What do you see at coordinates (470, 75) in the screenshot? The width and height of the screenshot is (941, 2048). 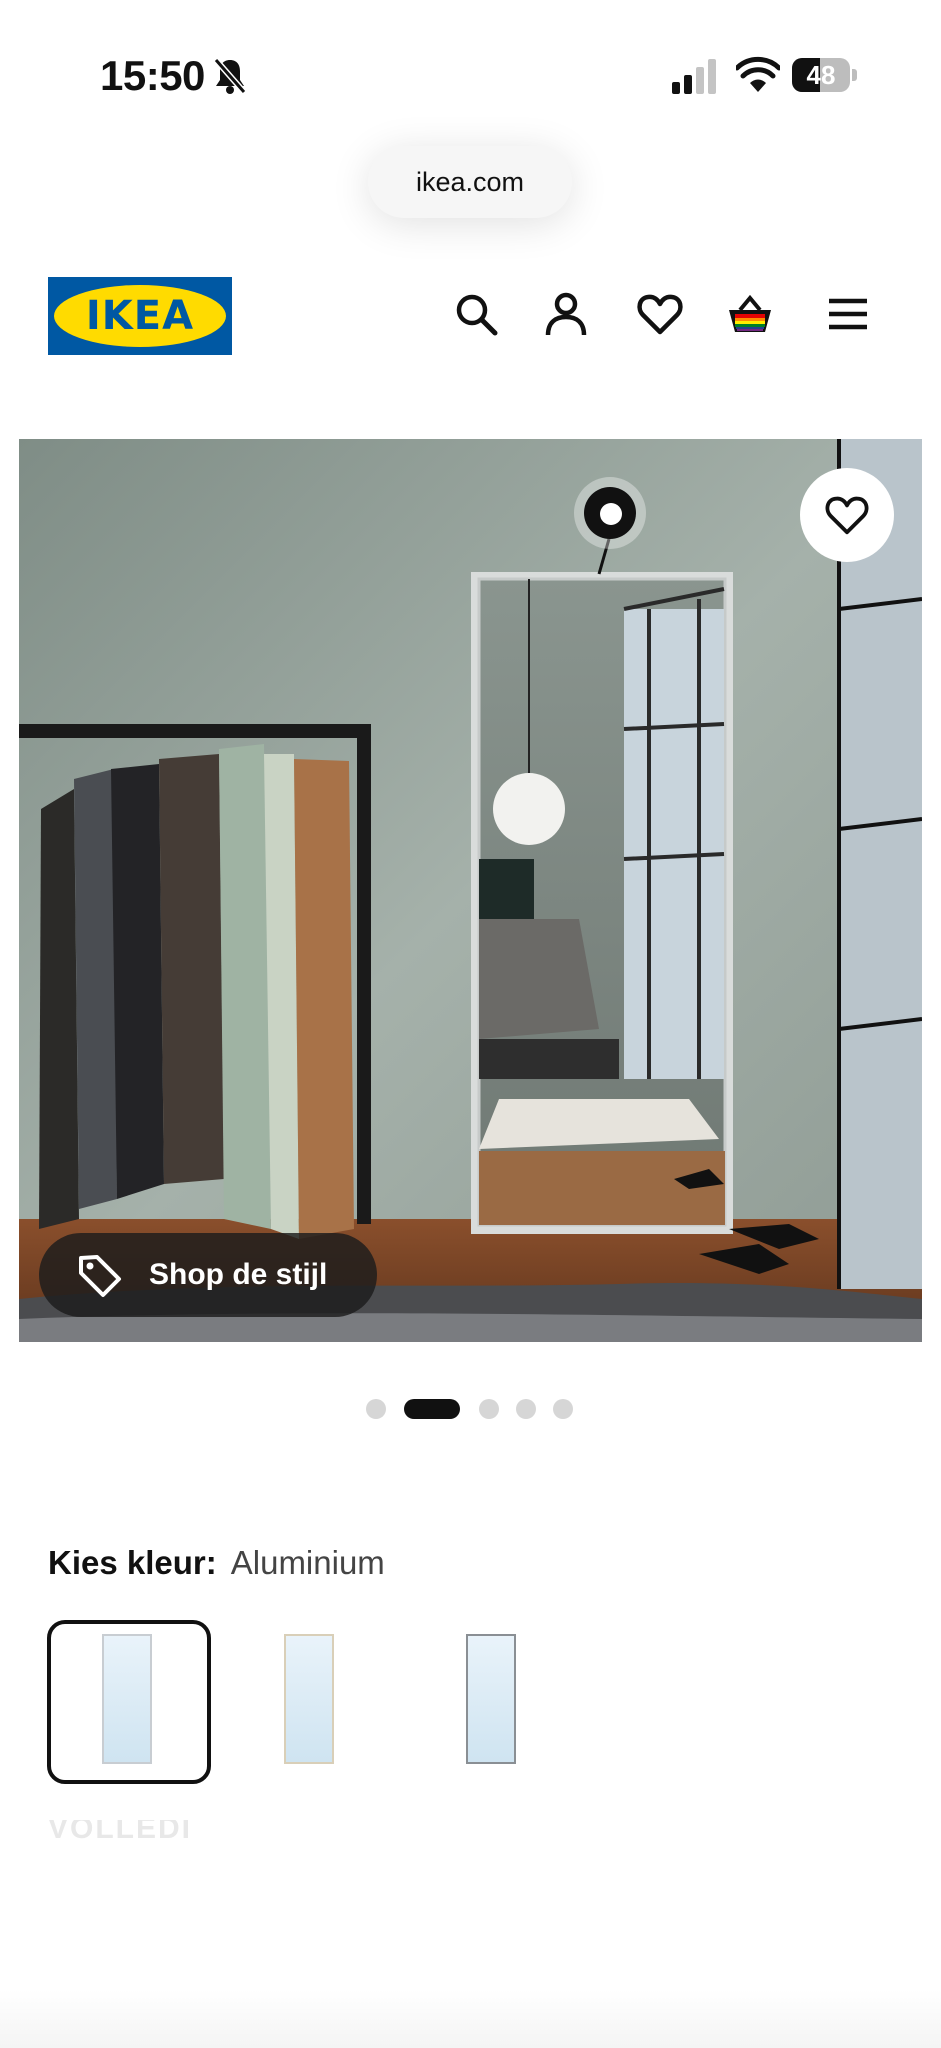 I see `status-bar: 15:50 48` at bounding box center [470, 75].